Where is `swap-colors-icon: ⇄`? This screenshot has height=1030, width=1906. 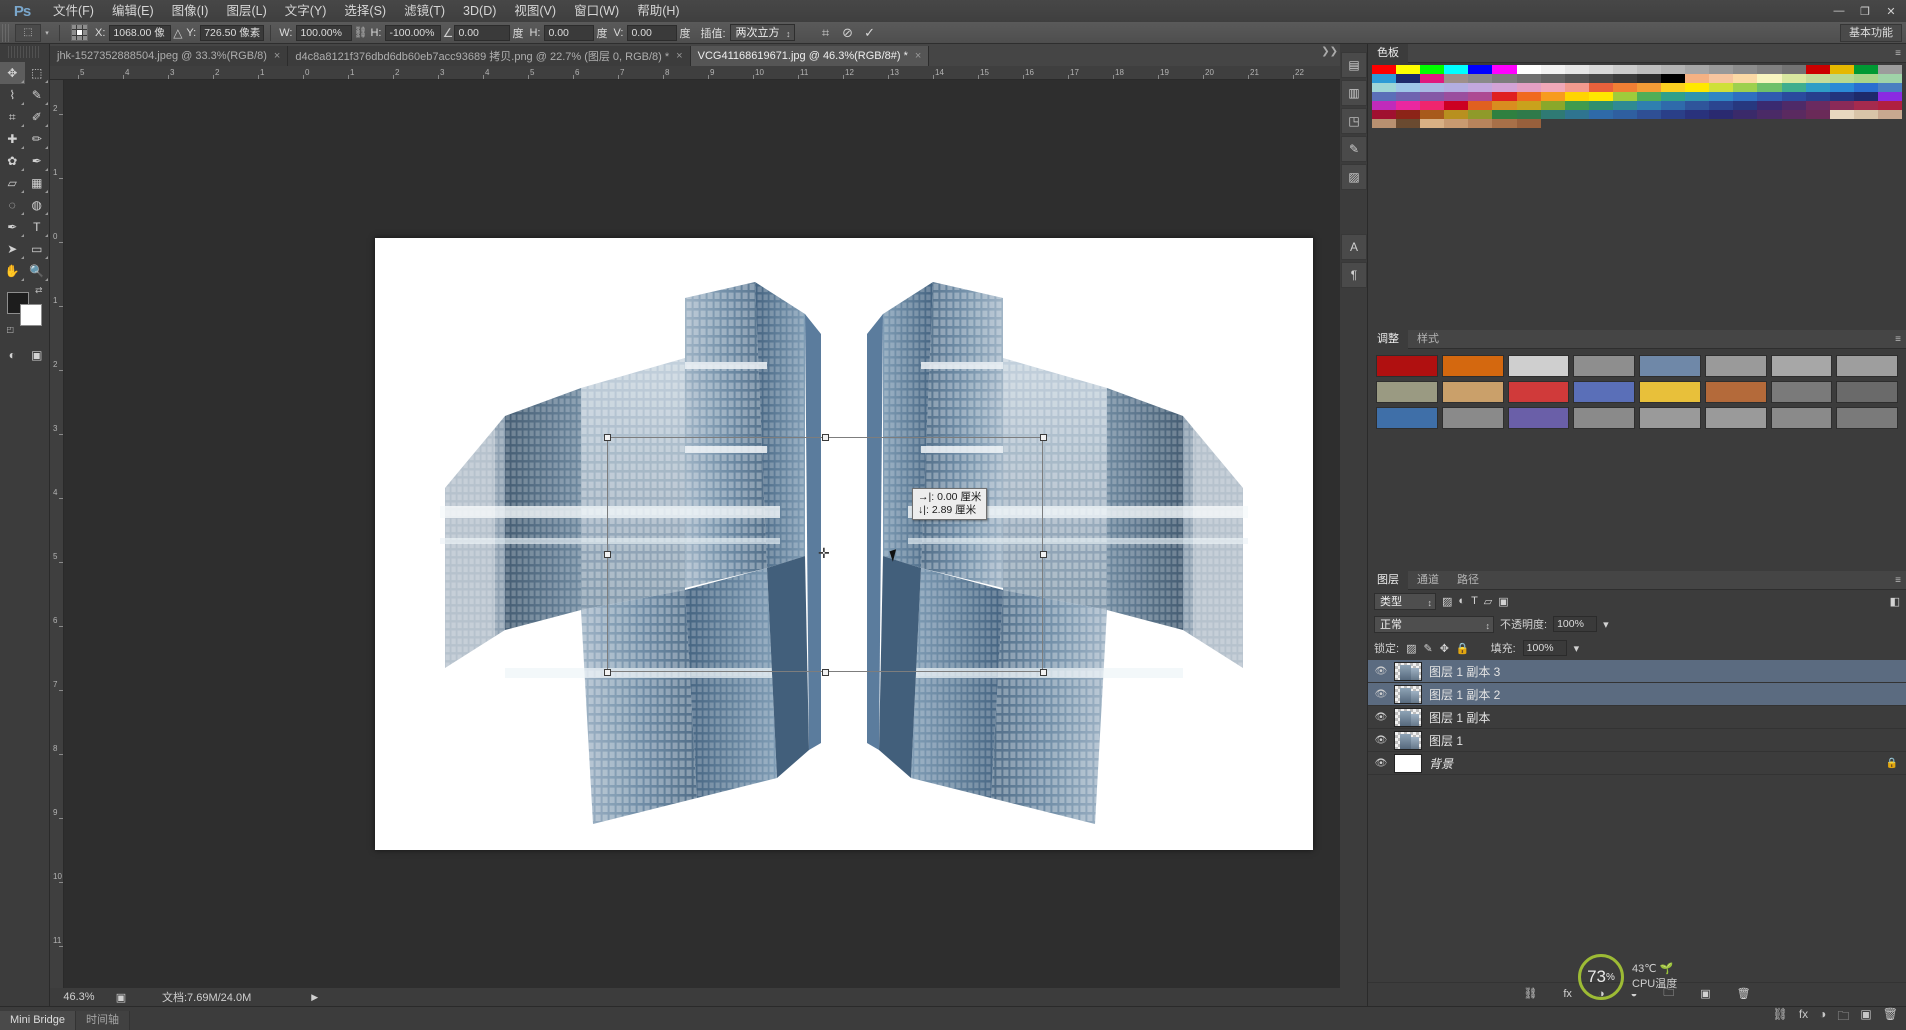 swap-colors-icon: ⇄ is located at coordinates (39, 290).